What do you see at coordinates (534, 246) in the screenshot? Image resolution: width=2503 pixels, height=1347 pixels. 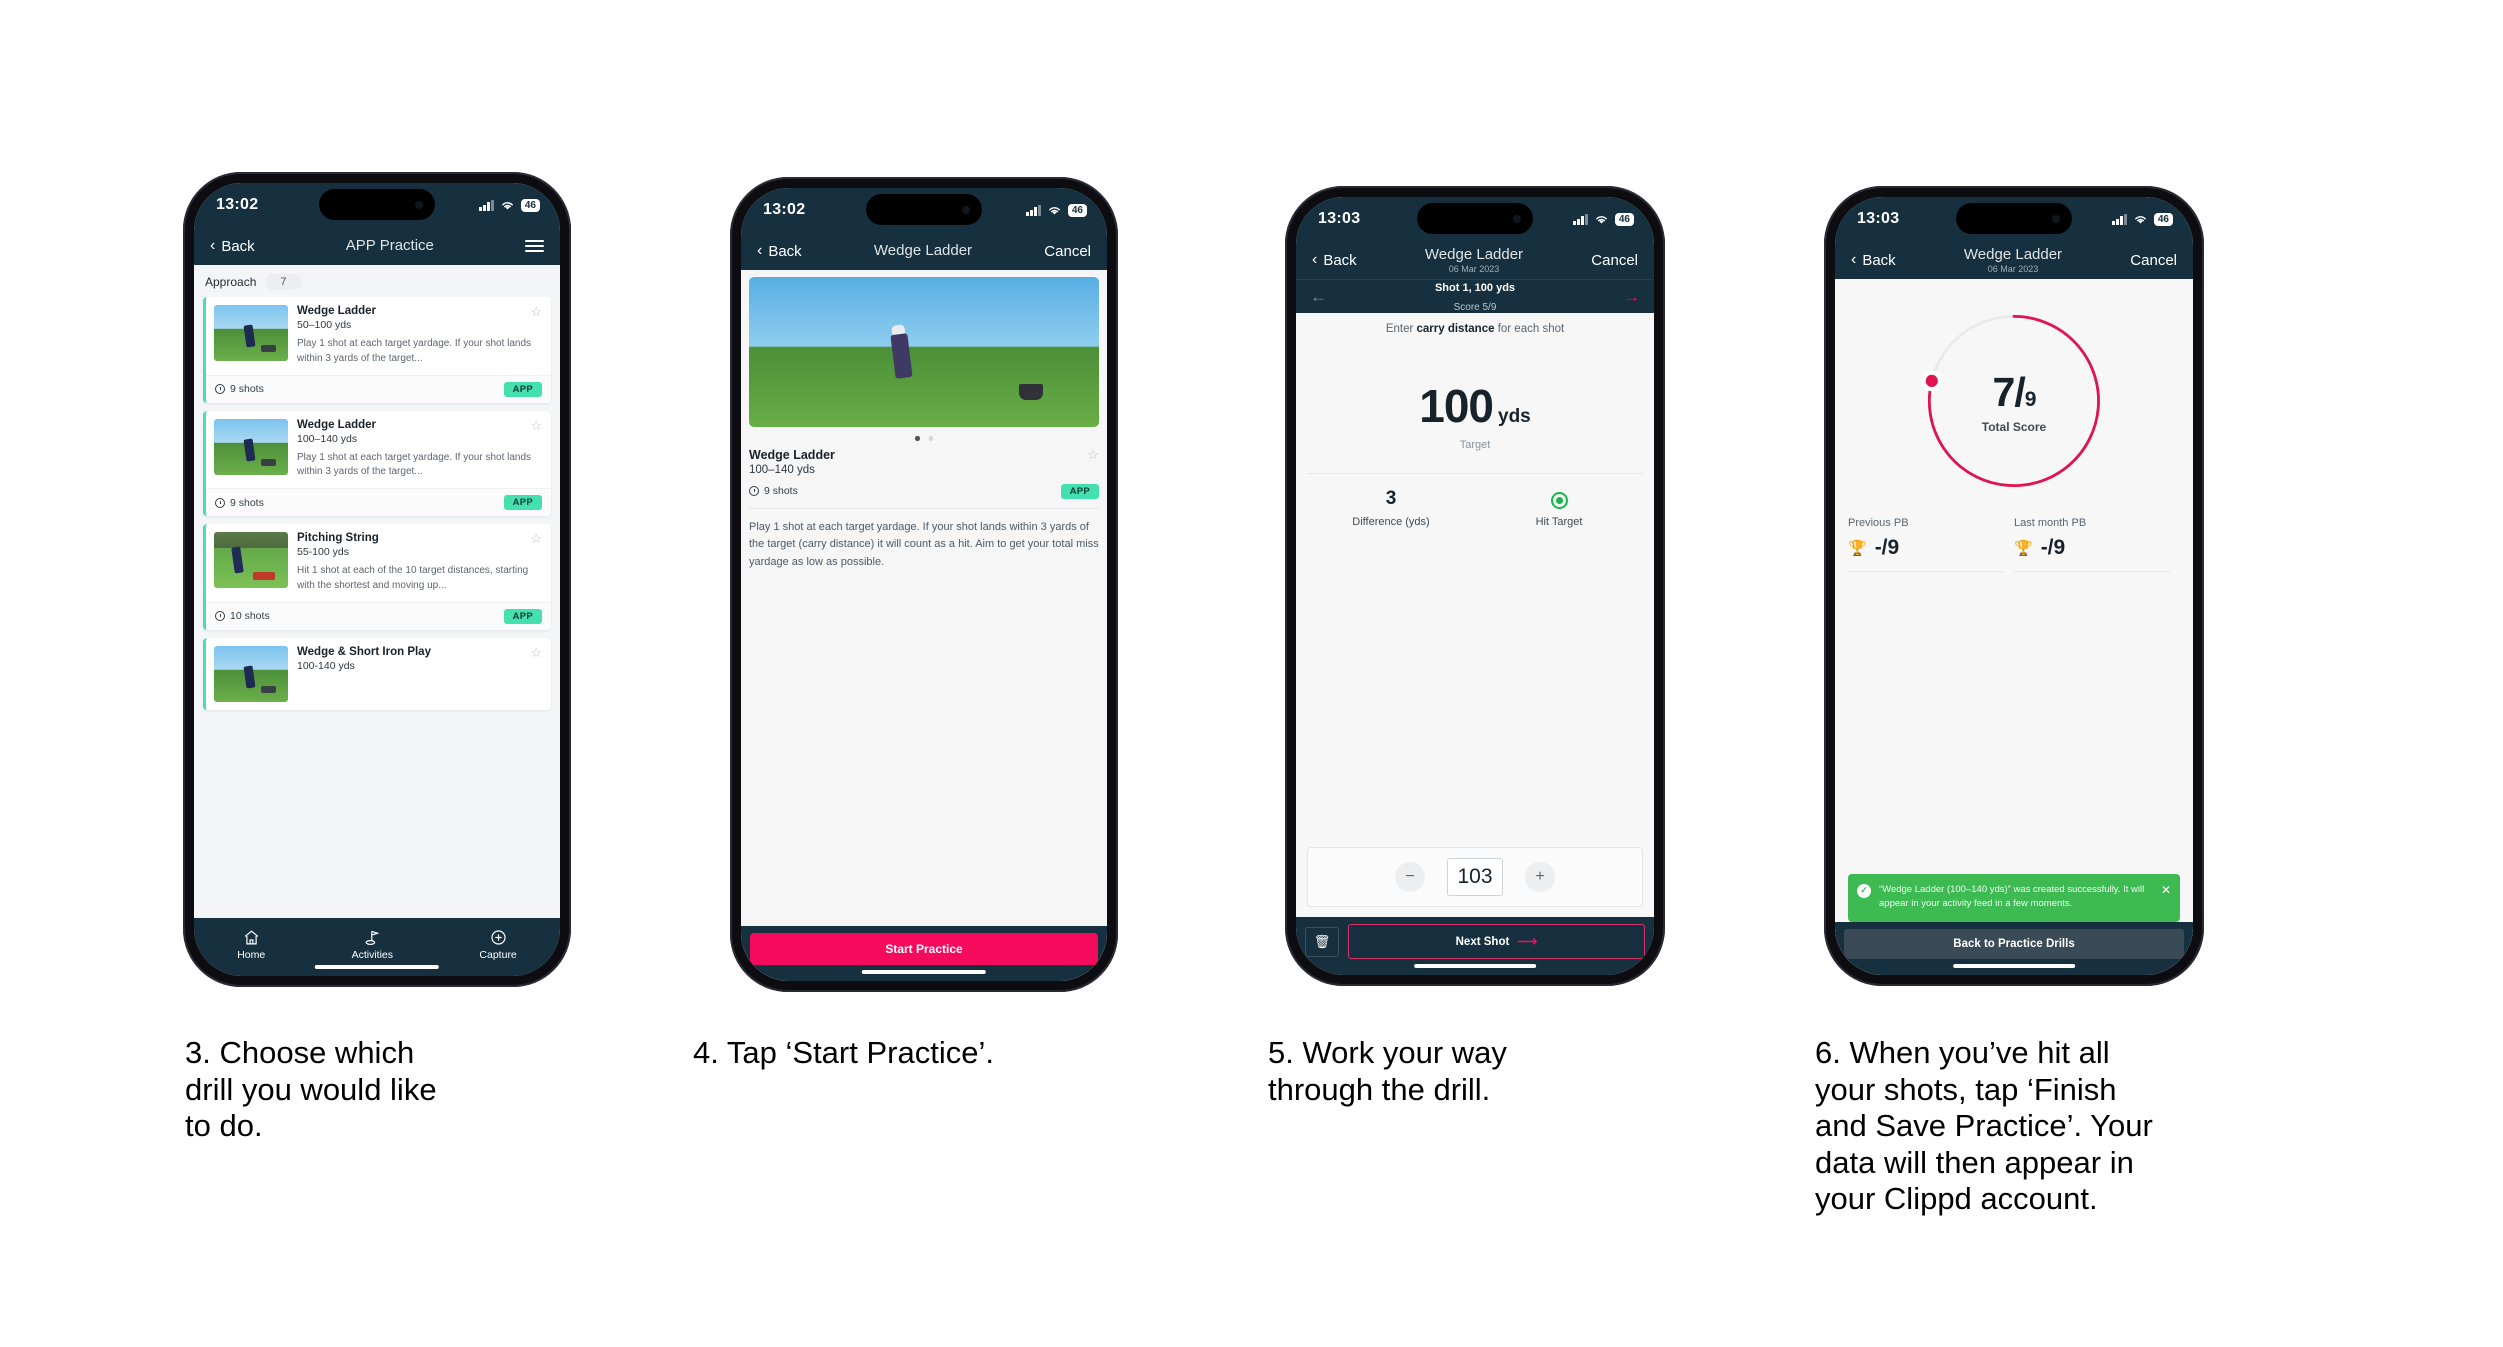 I see `hamburger-icon` at bounding box center [534, 246].